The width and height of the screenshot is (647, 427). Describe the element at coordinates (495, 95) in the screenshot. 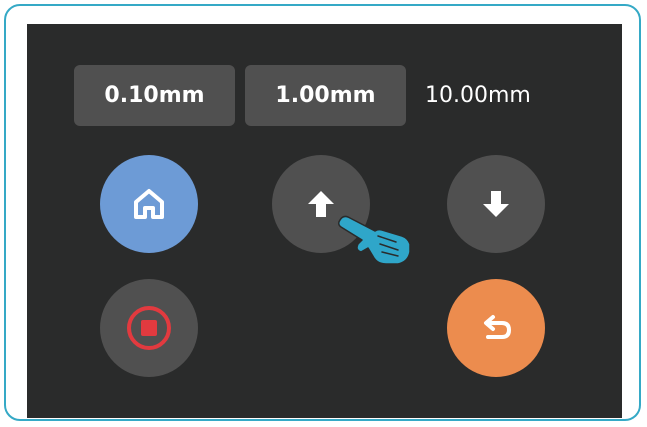

I see `step-10-00mm-option: 10.00mm` at that location.